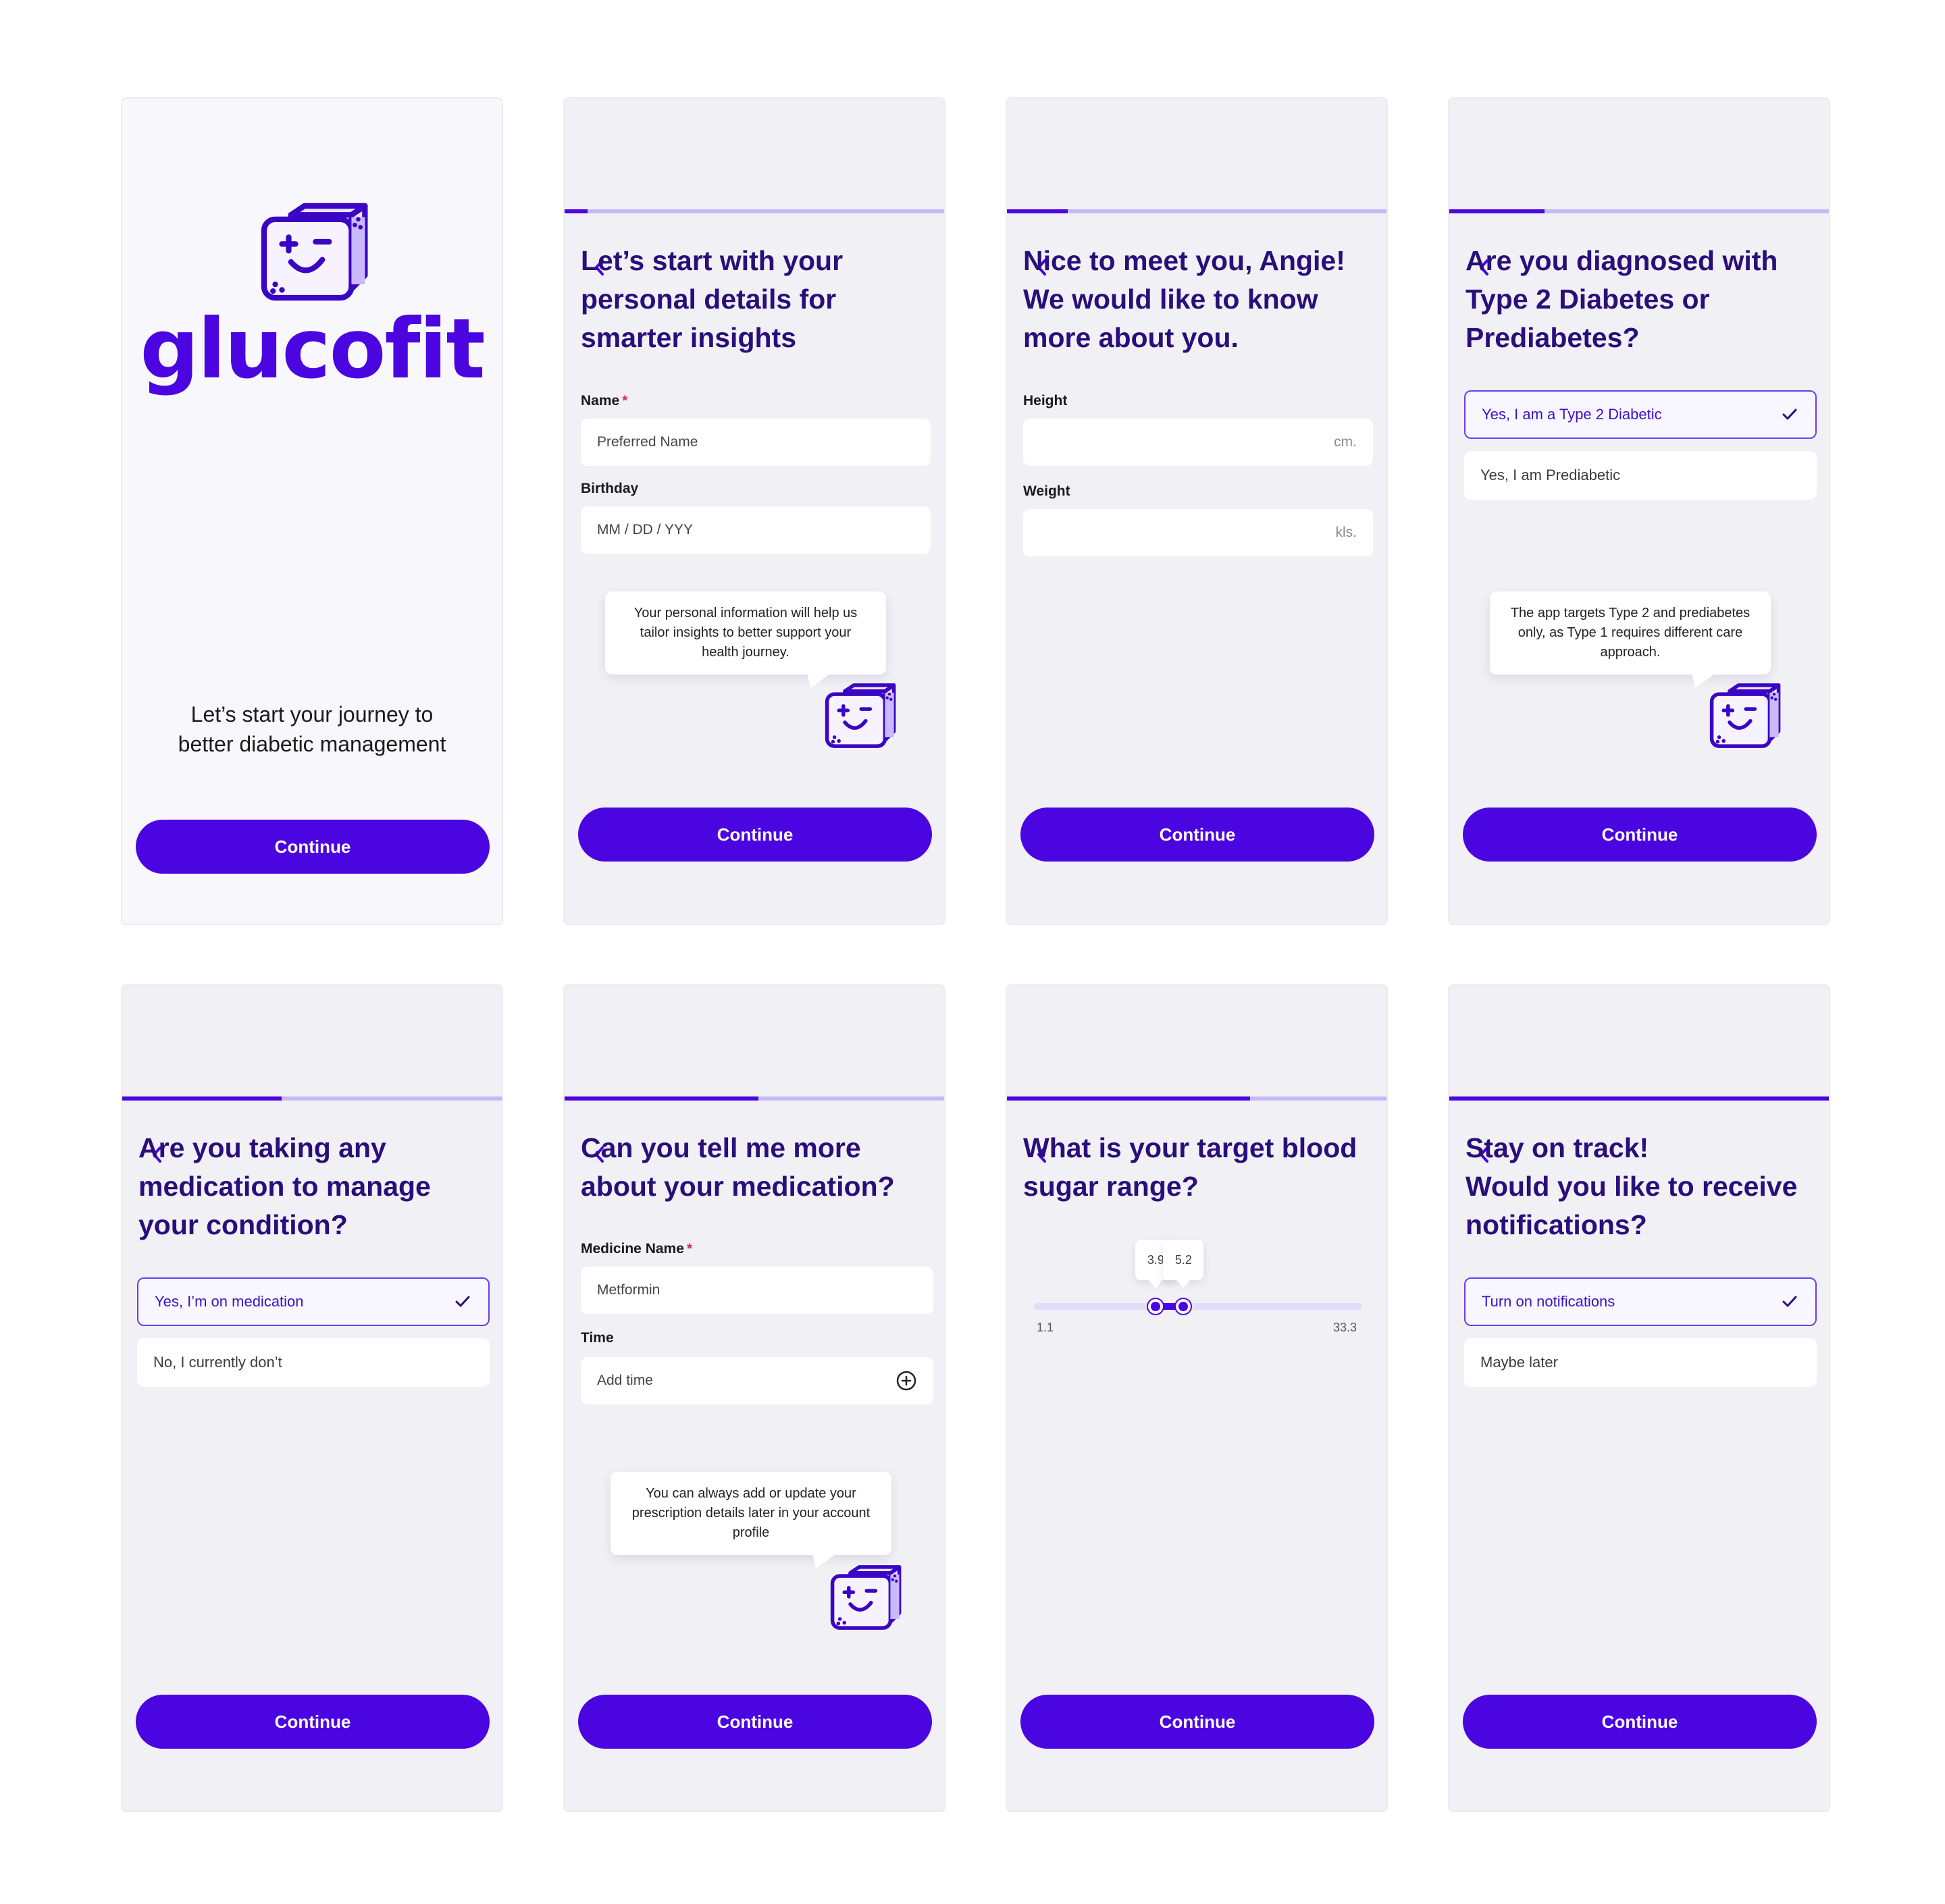 The image size is (1945, 1904). What do you see at coordinates (1190, 1147) in the screenshot?
I see `title-line: What is your target blood` at bounding box center [1190, 1147].